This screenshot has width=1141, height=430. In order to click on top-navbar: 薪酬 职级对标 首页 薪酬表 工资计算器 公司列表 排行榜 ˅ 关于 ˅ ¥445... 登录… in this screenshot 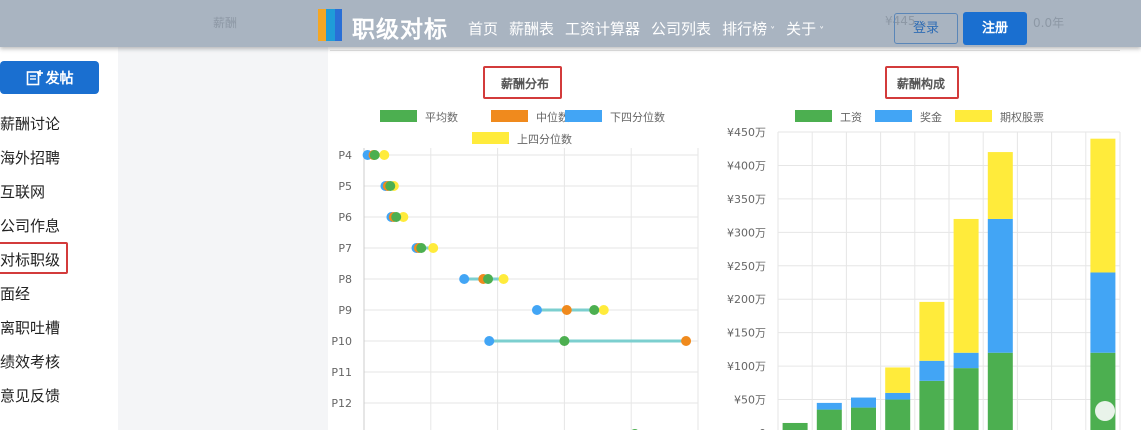, I will do `click(570, 23)`.